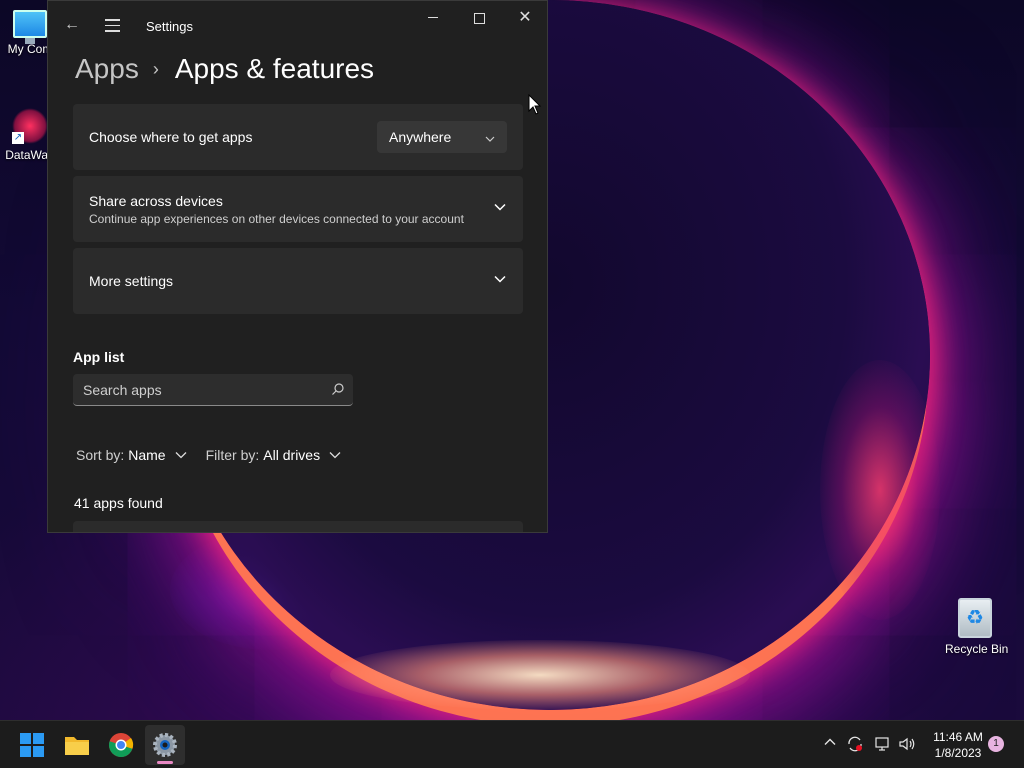 Image resolution: width=1024 pixels, height=768 pixels. I want to click on breadcrumb-parent-apps: Apps, so click(107, 69).